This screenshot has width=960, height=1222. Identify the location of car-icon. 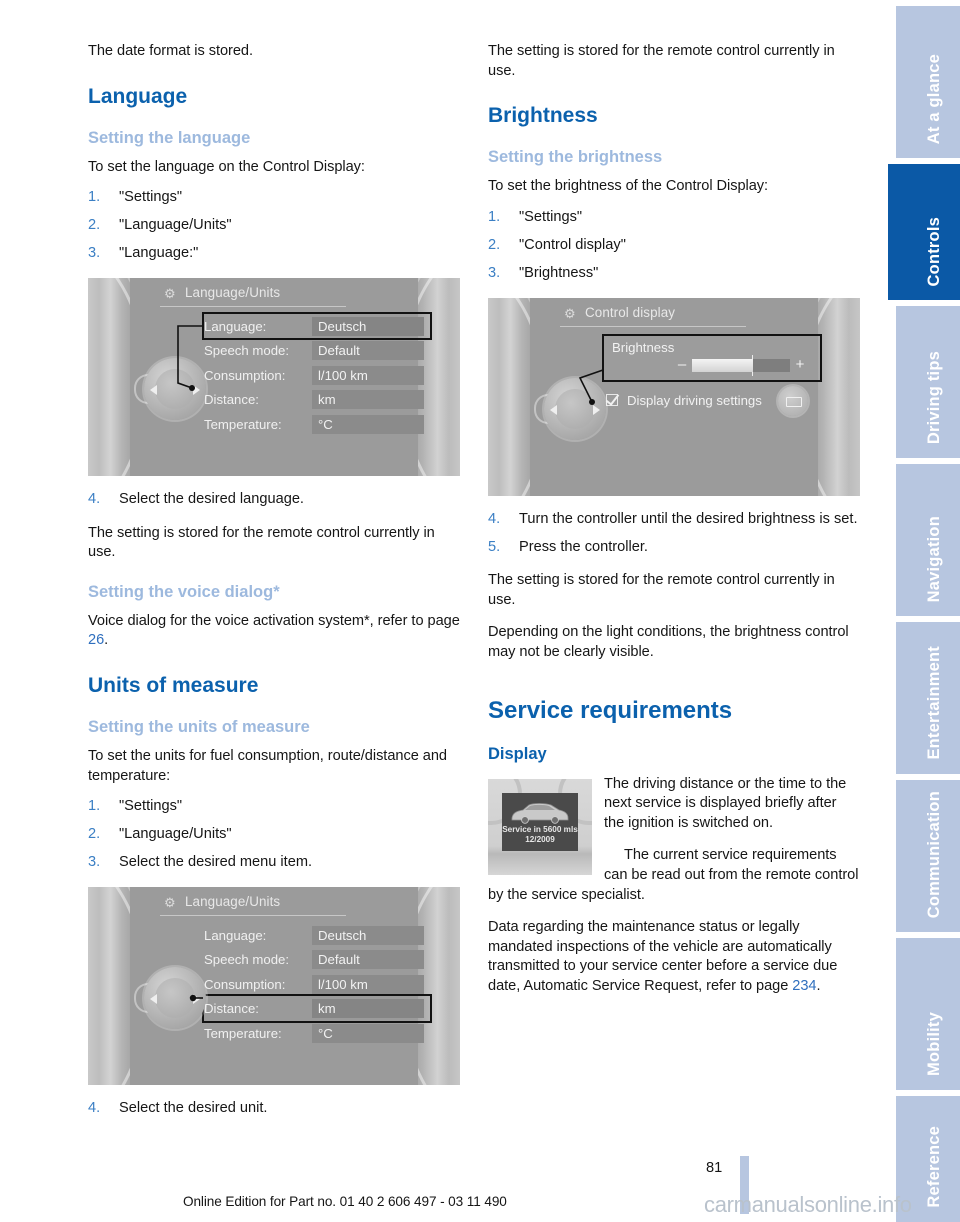
(540, 813).